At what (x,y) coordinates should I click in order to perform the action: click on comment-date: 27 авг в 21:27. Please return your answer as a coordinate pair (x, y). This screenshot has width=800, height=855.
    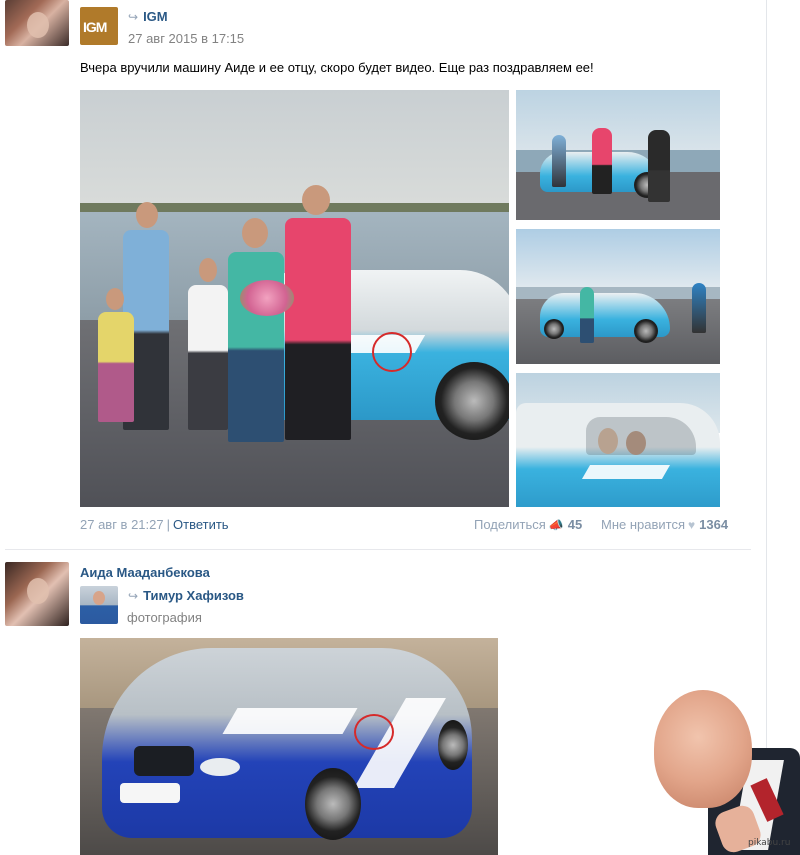
    Looking at the image, I should click on (122, 524).